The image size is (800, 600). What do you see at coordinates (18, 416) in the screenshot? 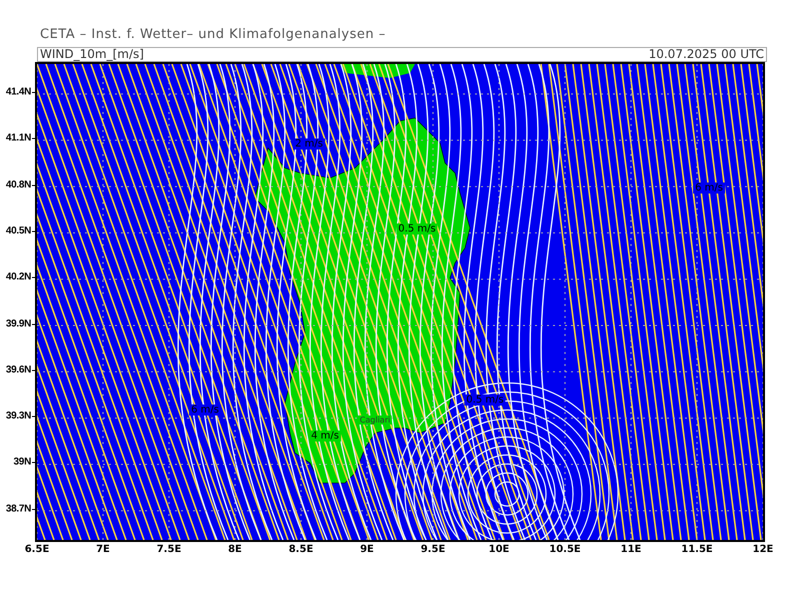
I see `latitude-label: 39.3N` at bounding box center [18, 416].